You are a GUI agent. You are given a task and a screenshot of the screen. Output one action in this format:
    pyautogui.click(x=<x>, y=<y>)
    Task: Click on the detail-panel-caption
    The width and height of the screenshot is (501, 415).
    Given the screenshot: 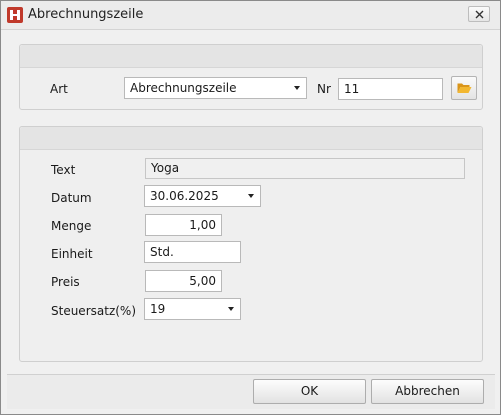 What is the action you would take?
    pyautogui.click(x=251, y=138)
    